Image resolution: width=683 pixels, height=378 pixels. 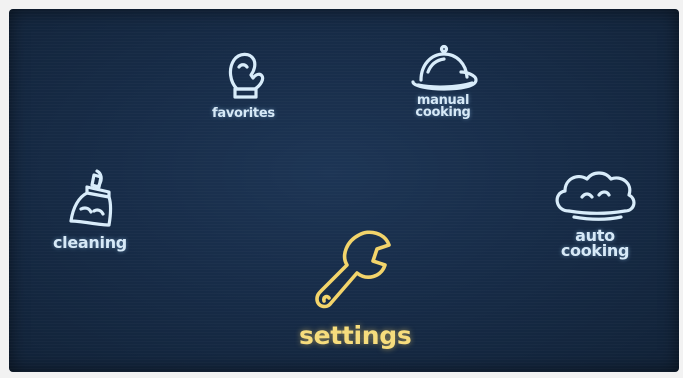 What do you see at coordinates (91, 198) in the screenshot?
I see `brush-icon` at bounding box center [91, 198].